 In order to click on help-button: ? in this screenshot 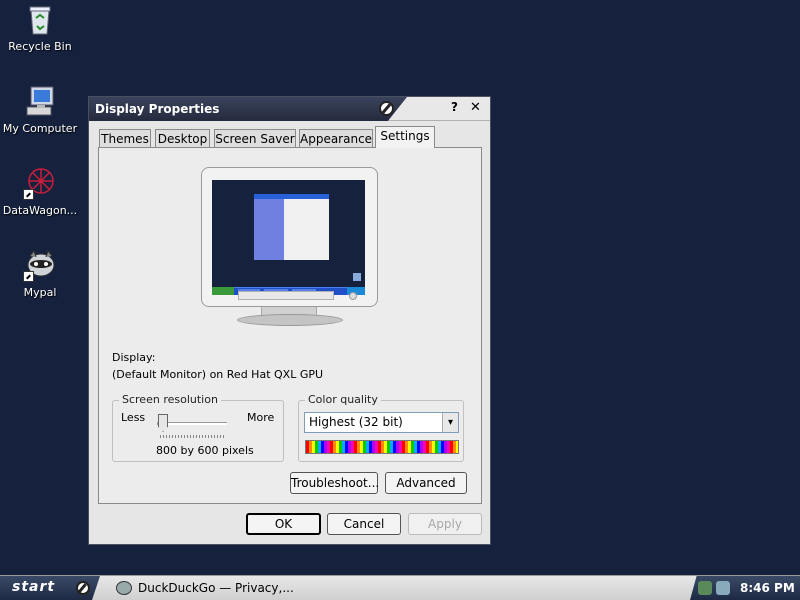, I will do `click(454, 107)`.